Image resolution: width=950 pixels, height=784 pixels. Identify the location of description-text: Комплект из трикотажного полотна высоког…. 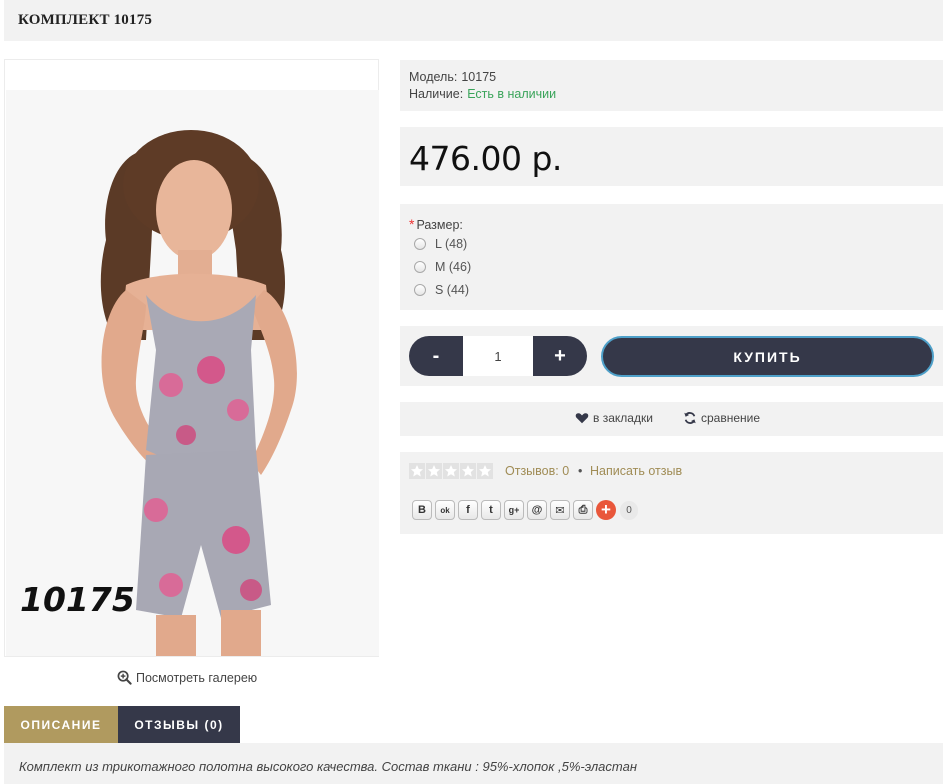
(328, 766).